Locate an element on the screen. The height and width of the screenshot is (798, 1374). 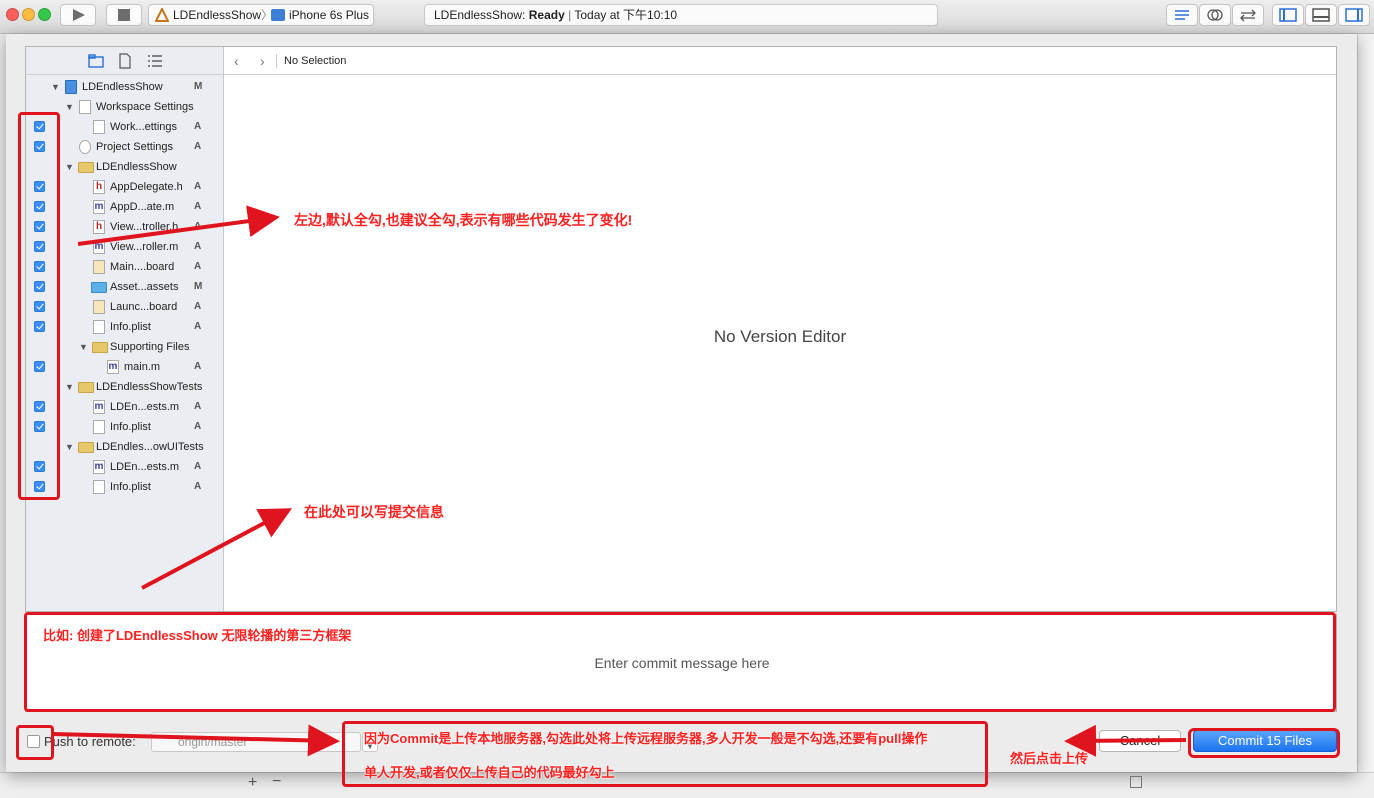
annotation-commit-hint: 然后点击上传 is located at coordinates (1049, 758).